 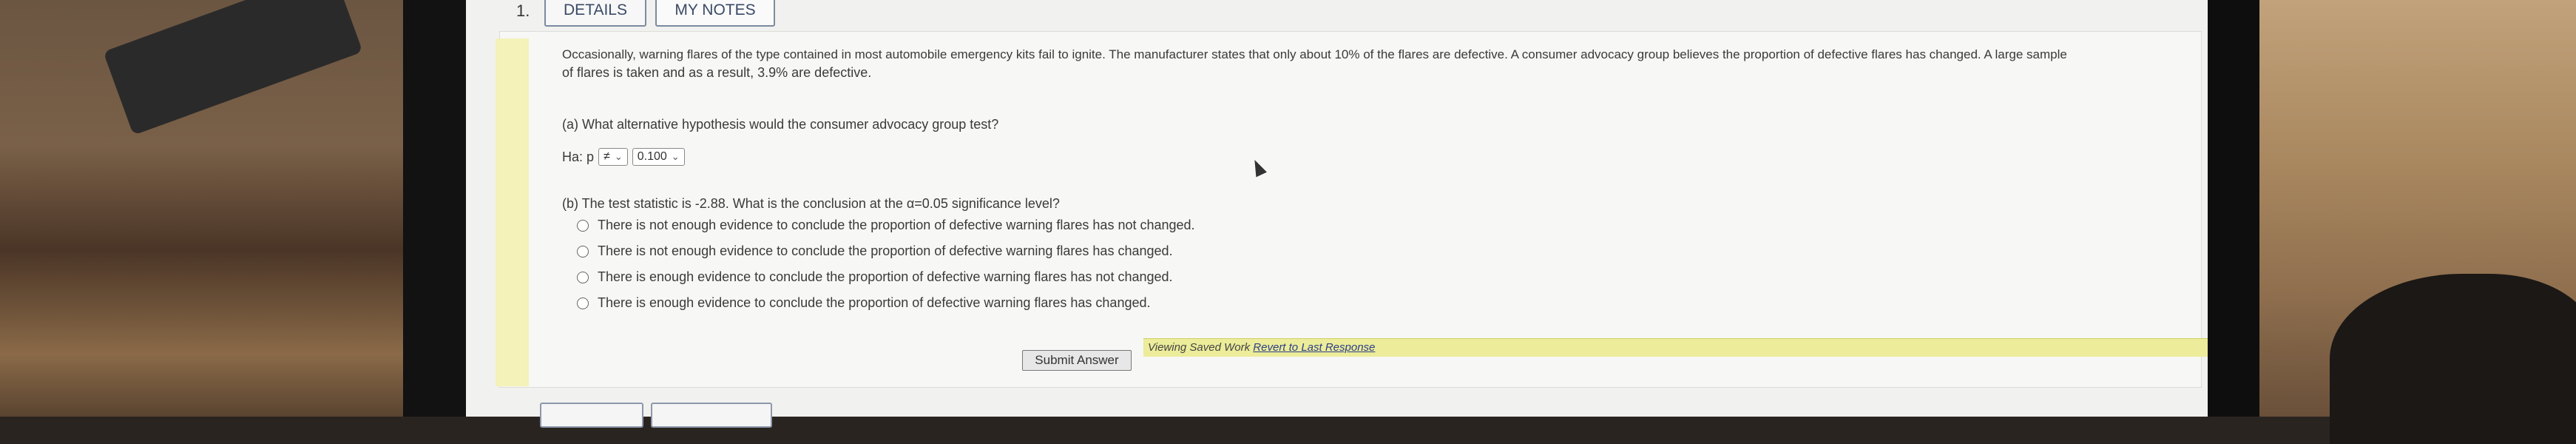 What do you see at coordinates (578, 156) in the screenshot?
I see `hypothesis-label: Ha: p` at bounding box center [578, 156].